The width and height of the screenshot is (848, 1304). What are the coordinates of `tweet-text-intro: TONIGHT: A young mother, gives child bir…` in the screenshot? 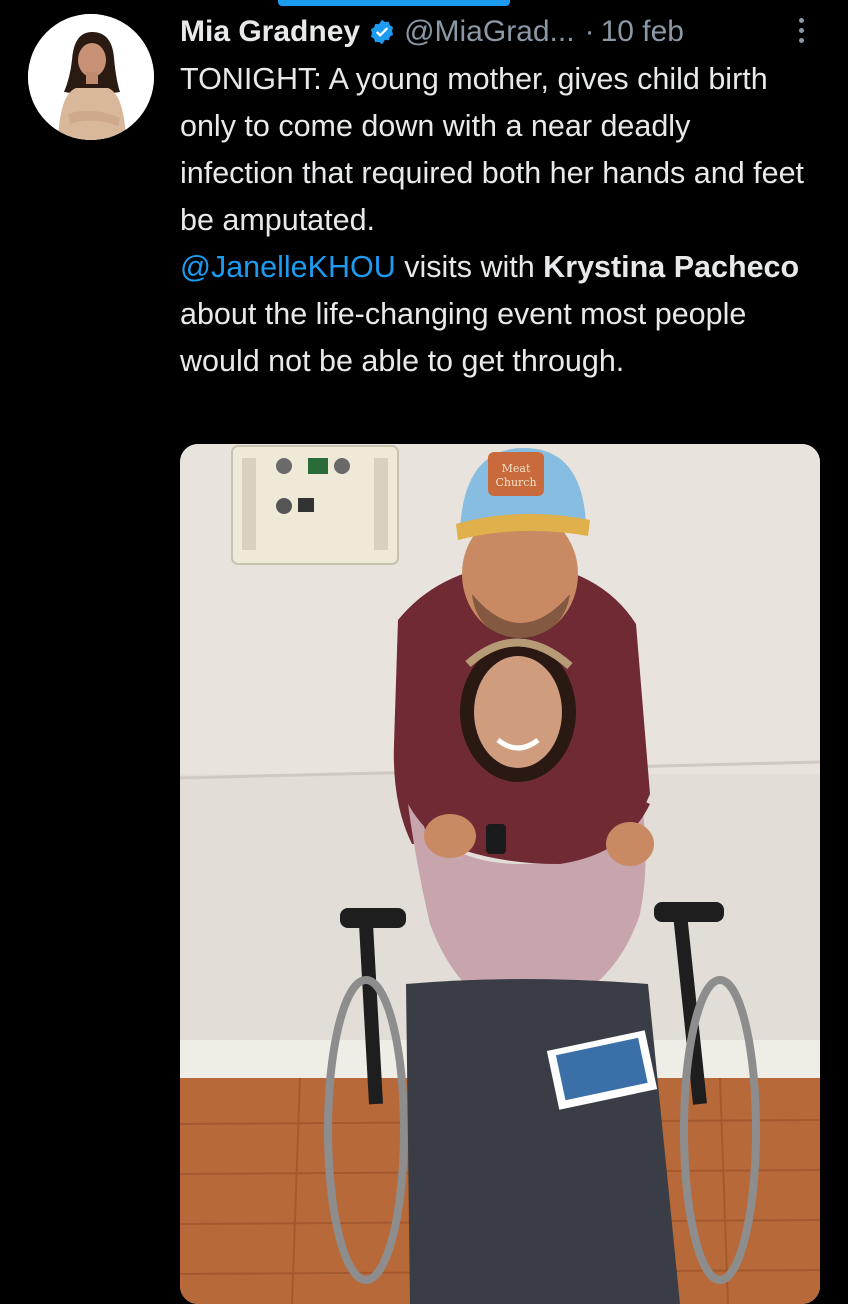 It's located at (492, 149).